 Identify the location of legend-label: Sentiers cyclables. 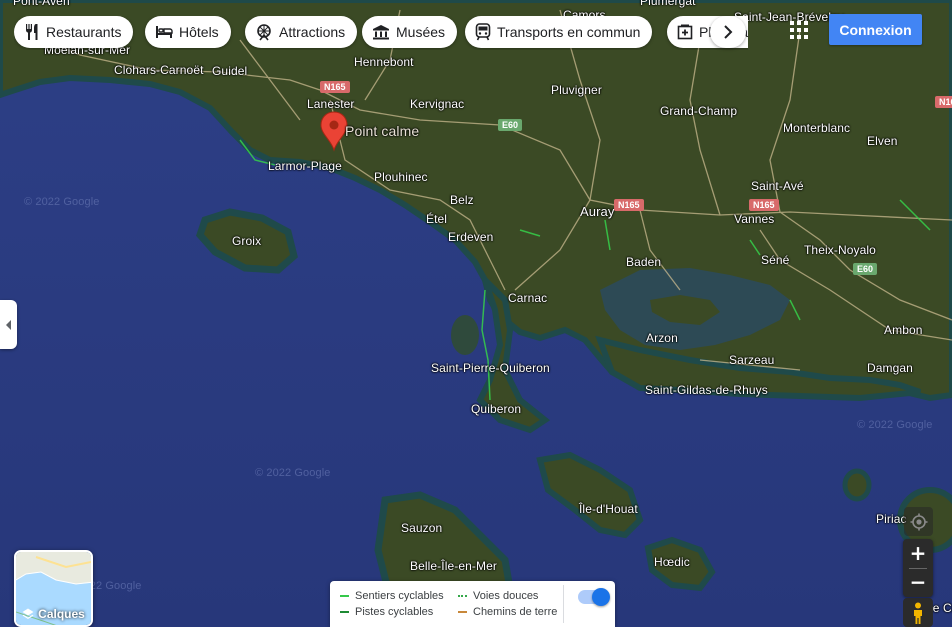
(399, 596).